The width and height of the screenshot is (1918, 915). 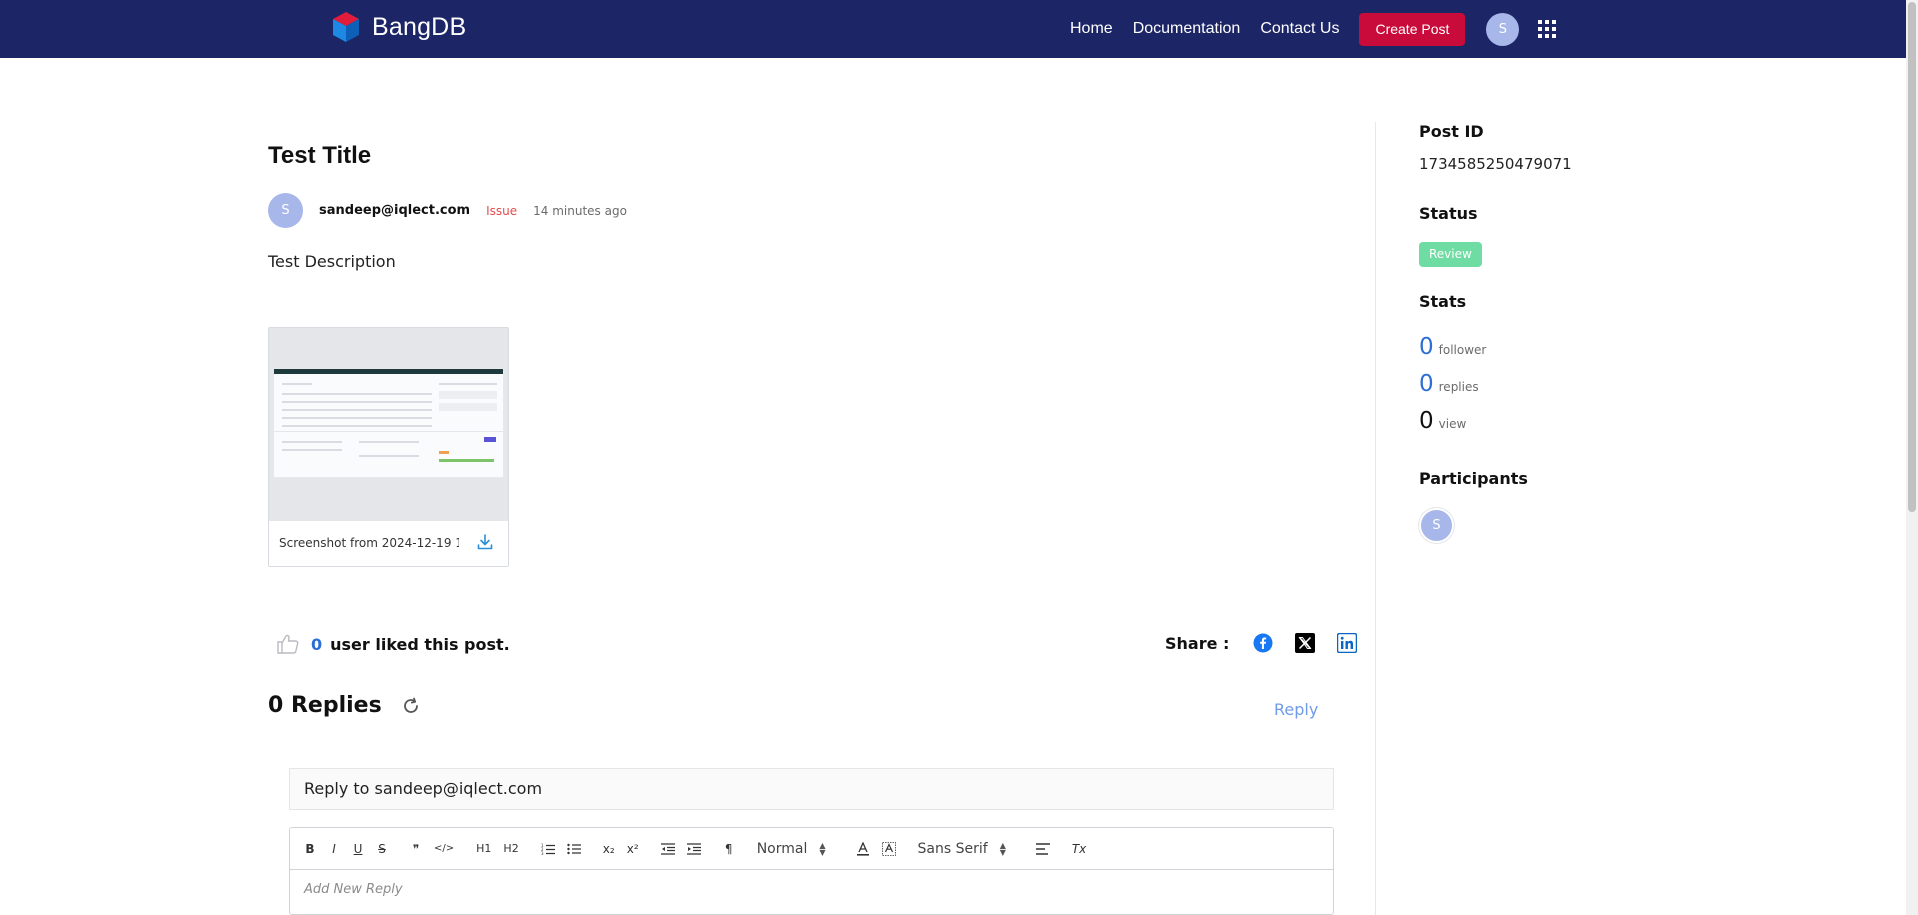 I want to click on stat-followers: 0 follower, so click(x=1452, y=347).